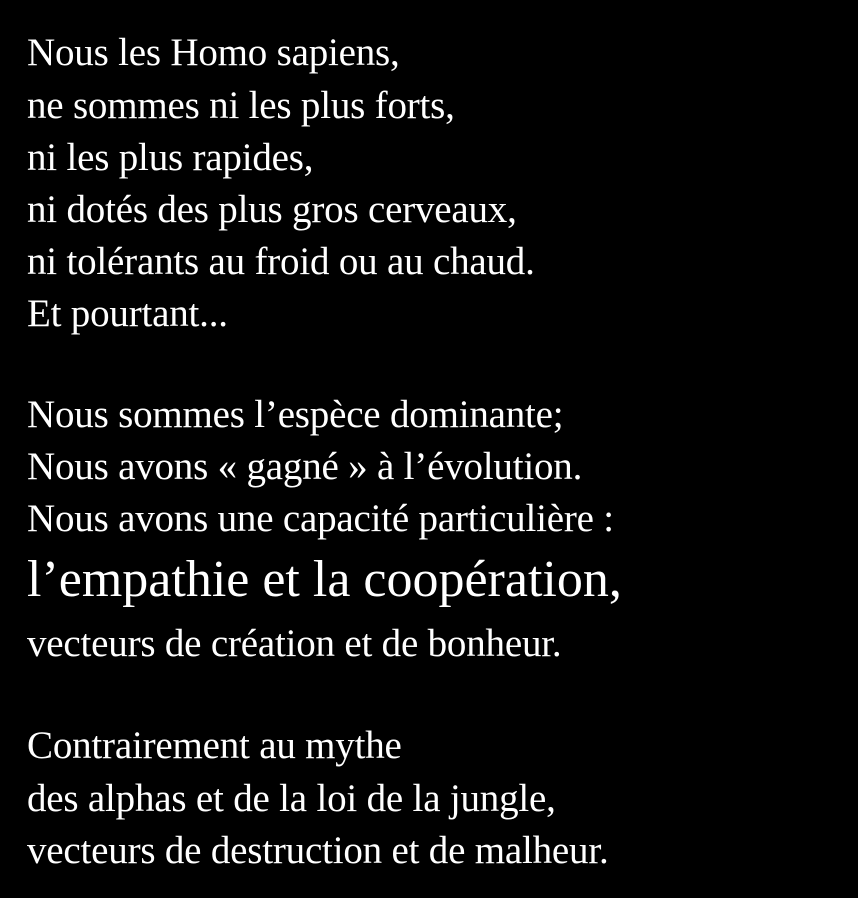  What do you see at coordinates (294, 643) in the screenshot?
I see `stanza-2-line-5: vecteurs de création et de bonheur.` at bounding box center [294, 643].